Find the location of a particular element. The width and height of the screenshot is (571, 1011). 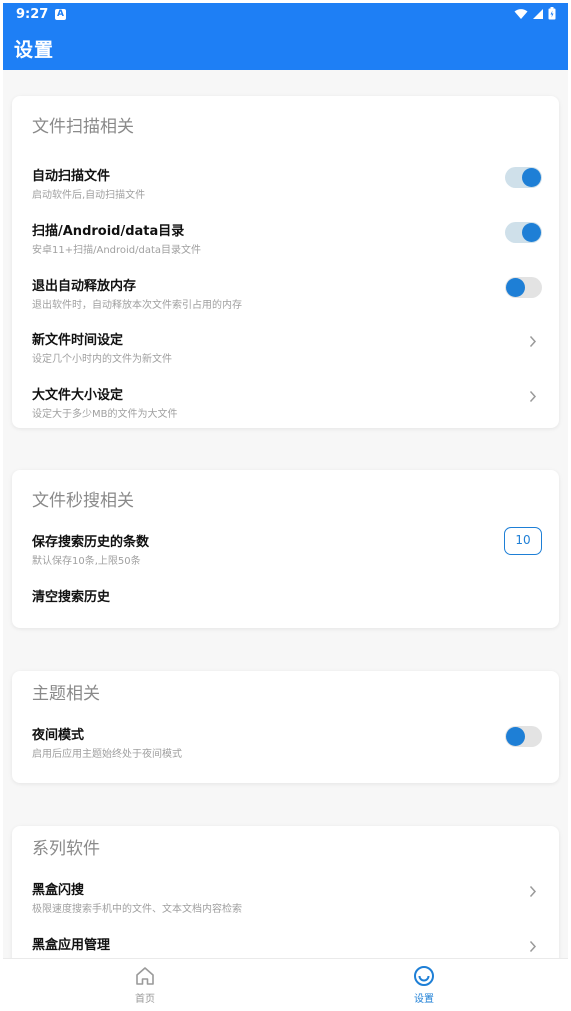

section-title: 文件秒搜相关 is located at coordinates (83, 501).